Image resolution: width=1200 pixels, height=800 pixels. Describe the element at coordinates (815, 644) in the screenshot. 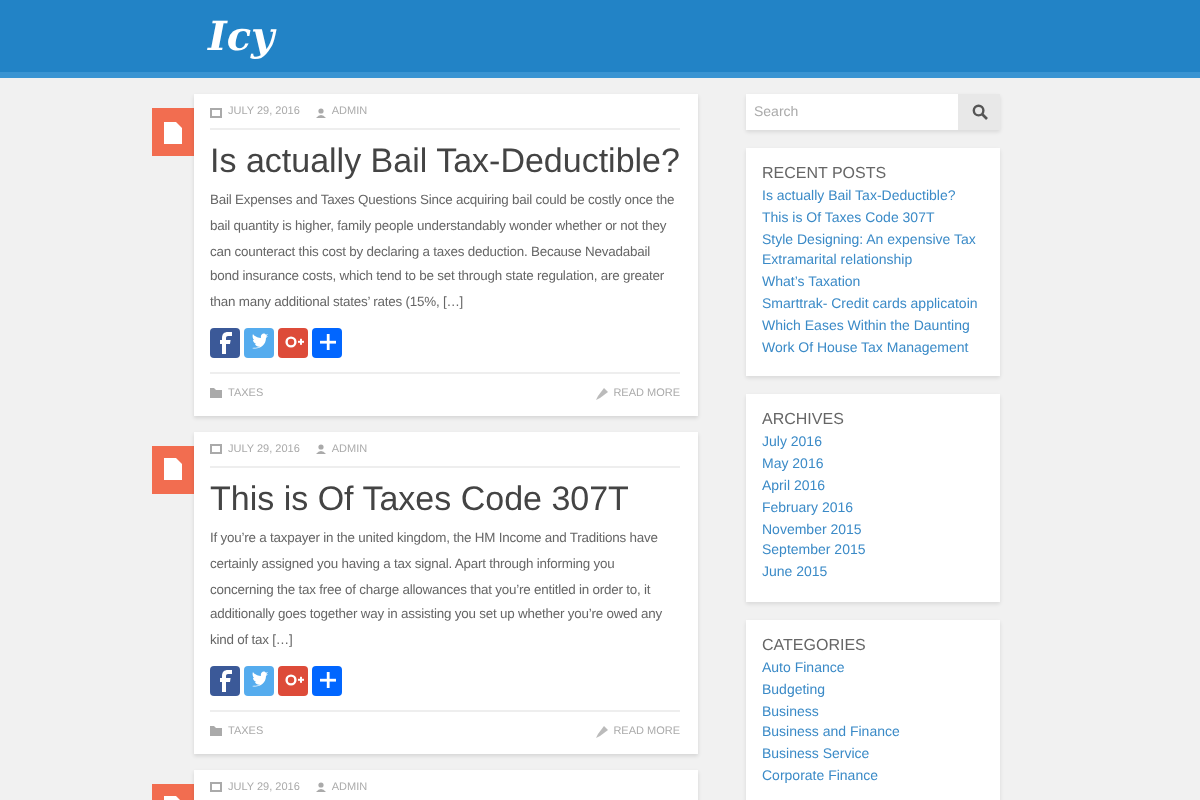

I see `widget-title: CATEGORIES` at that location.